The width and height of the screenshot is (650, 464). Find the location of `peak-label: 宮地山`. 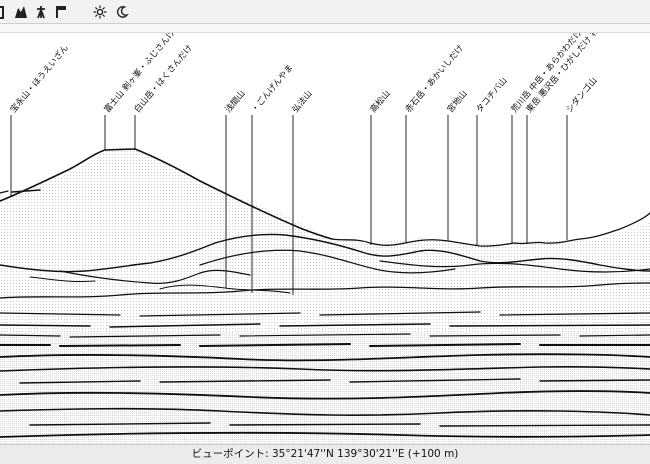

peak-label: 宮地山 is located at coordinates (457, 101).